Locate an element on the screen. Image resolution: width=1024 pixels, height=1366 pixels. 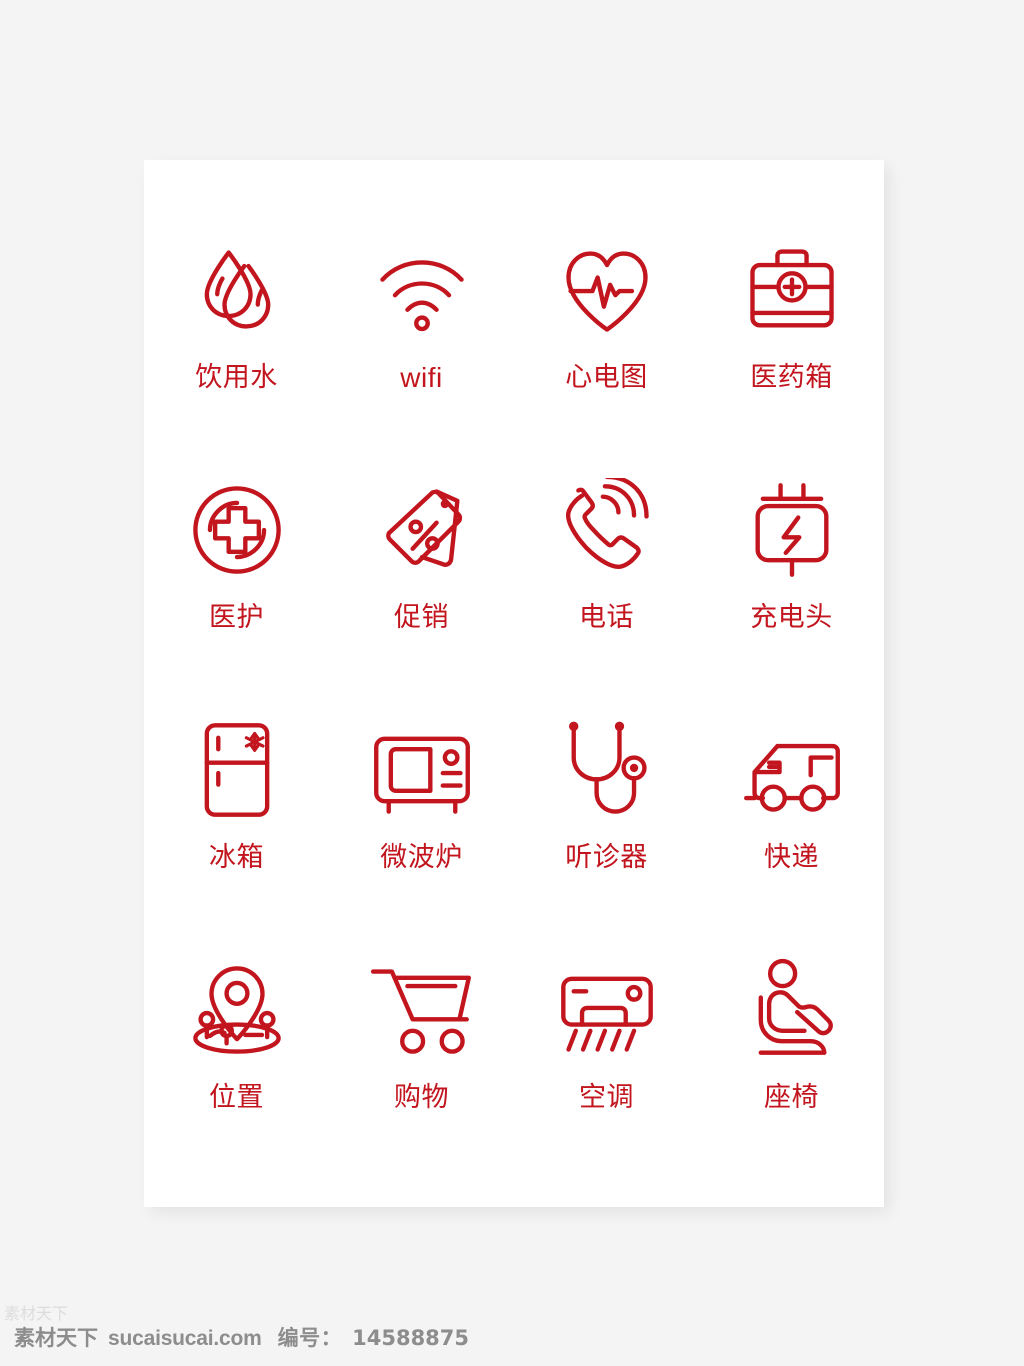
icon-cell-promotion: 促销 is located at coordinates (421, 588).